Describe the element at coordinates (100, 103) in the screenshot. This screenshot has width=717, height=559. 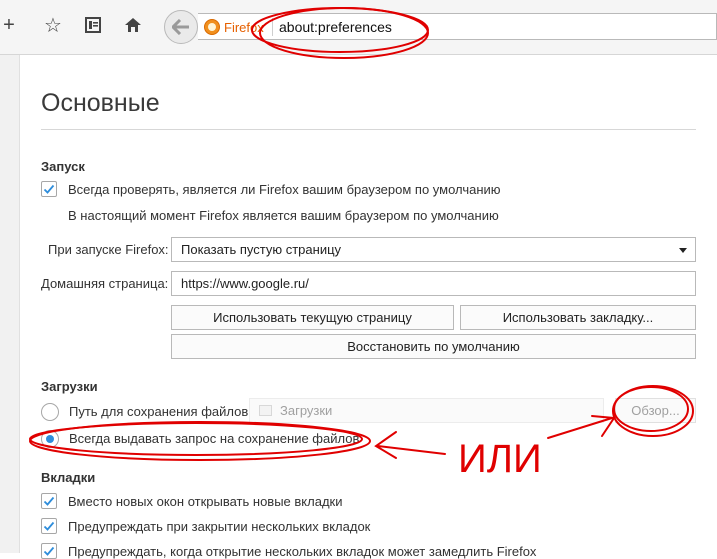
I see `page-title: Основные` at that location.